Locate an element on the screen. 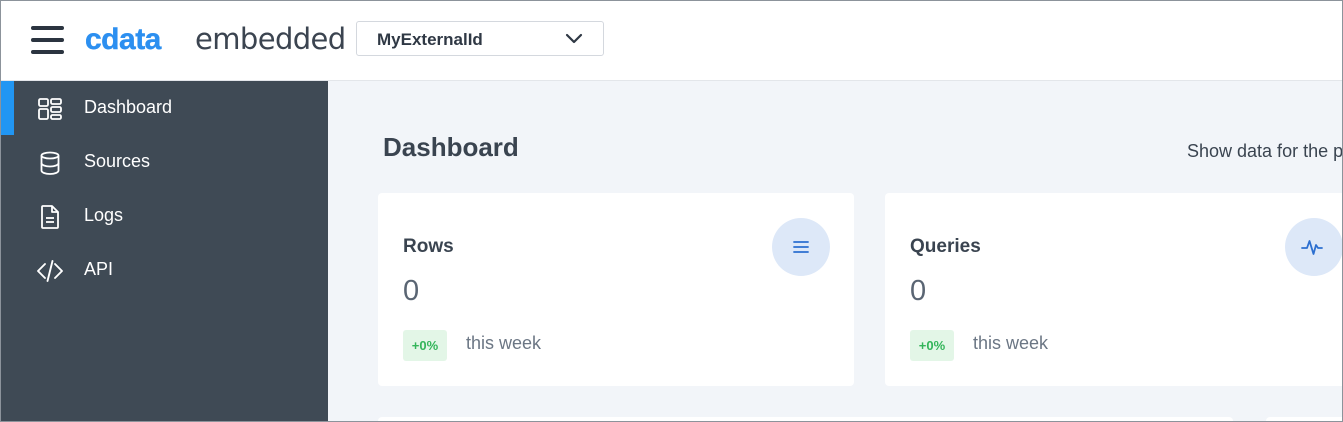  logo-sub-text: embedded is located at coordinates (270, 39).